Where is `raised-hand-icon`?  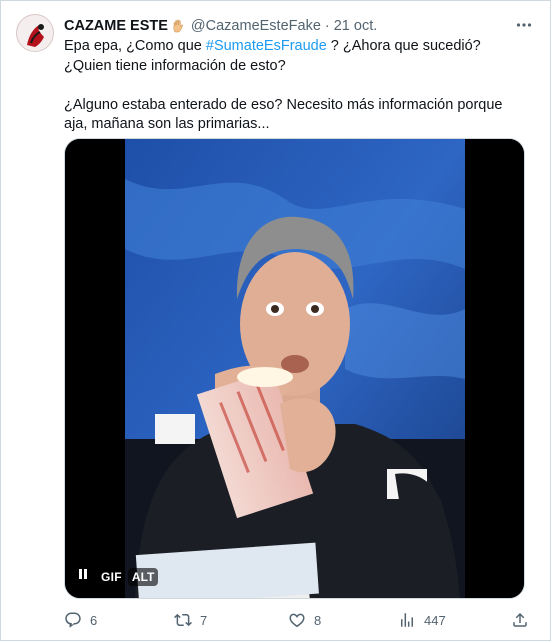
raised-hand-icon is located at coordinates (178, 26).